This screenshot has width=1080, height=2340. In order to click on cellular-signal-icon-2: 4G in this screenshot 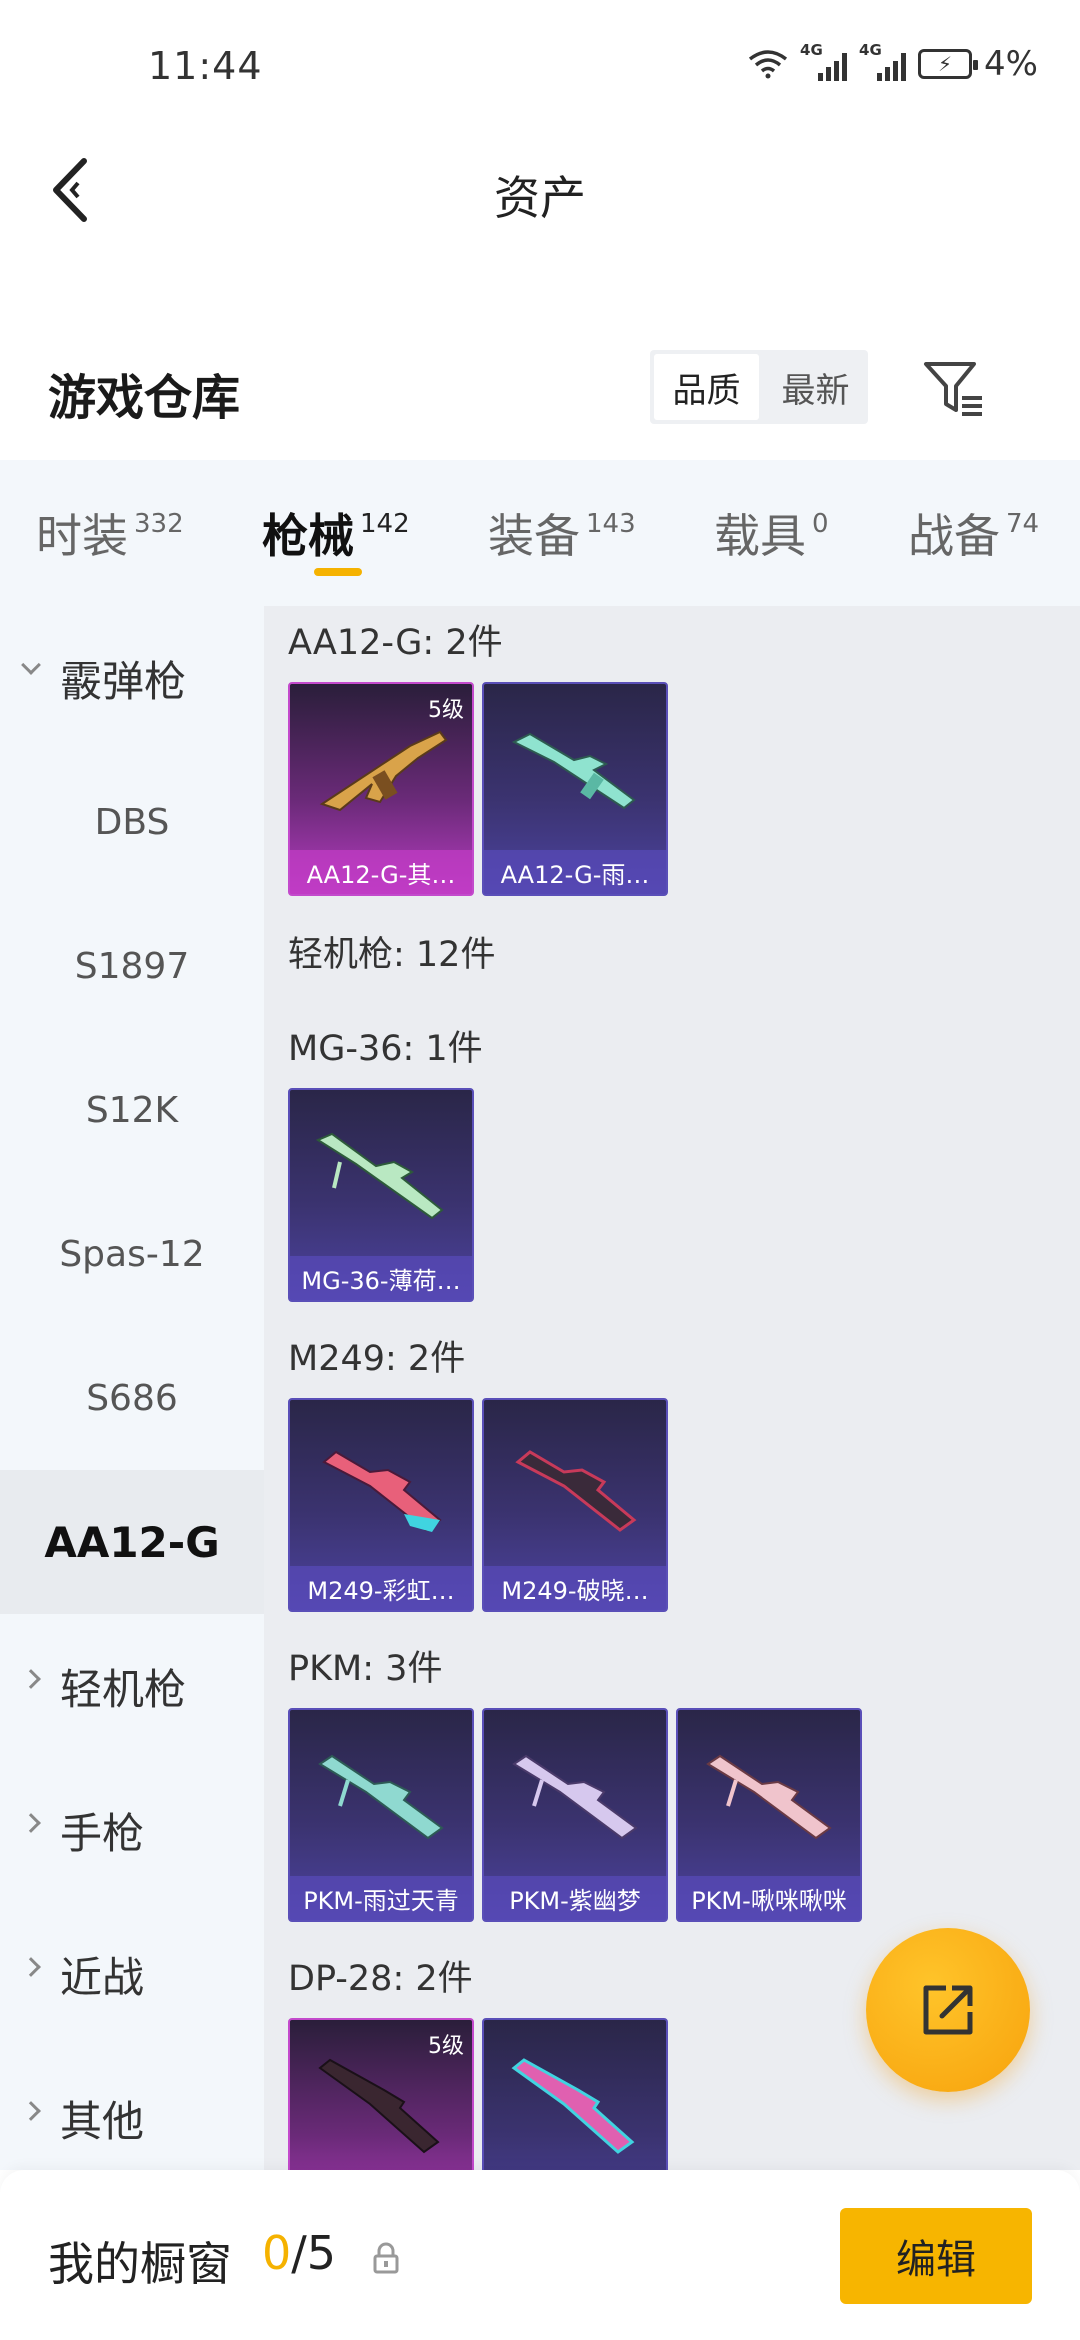, I will do `click(883, 61)`.